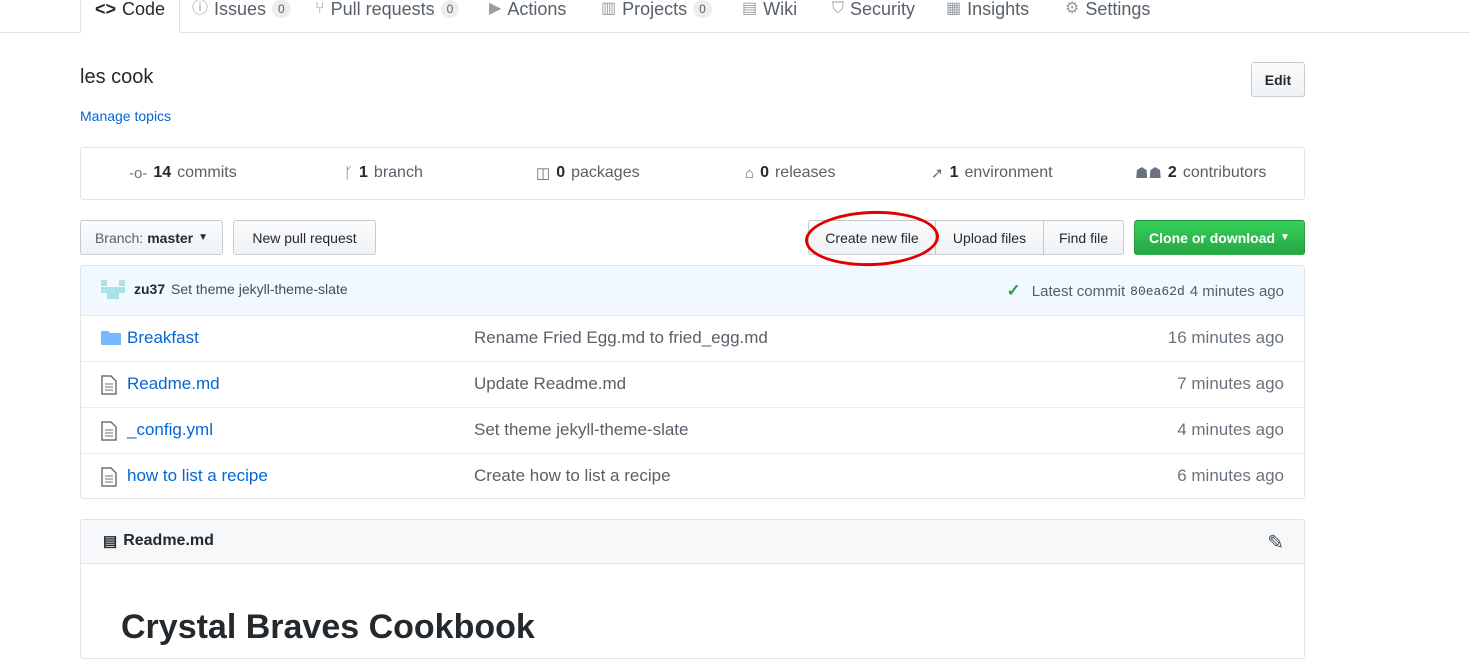 This screenshot has width=1470, height=659. What do you see at coordinates (937, 173) in the screenshot?
I see `rocket-icon: ➚` at bounding box center [937, 173].